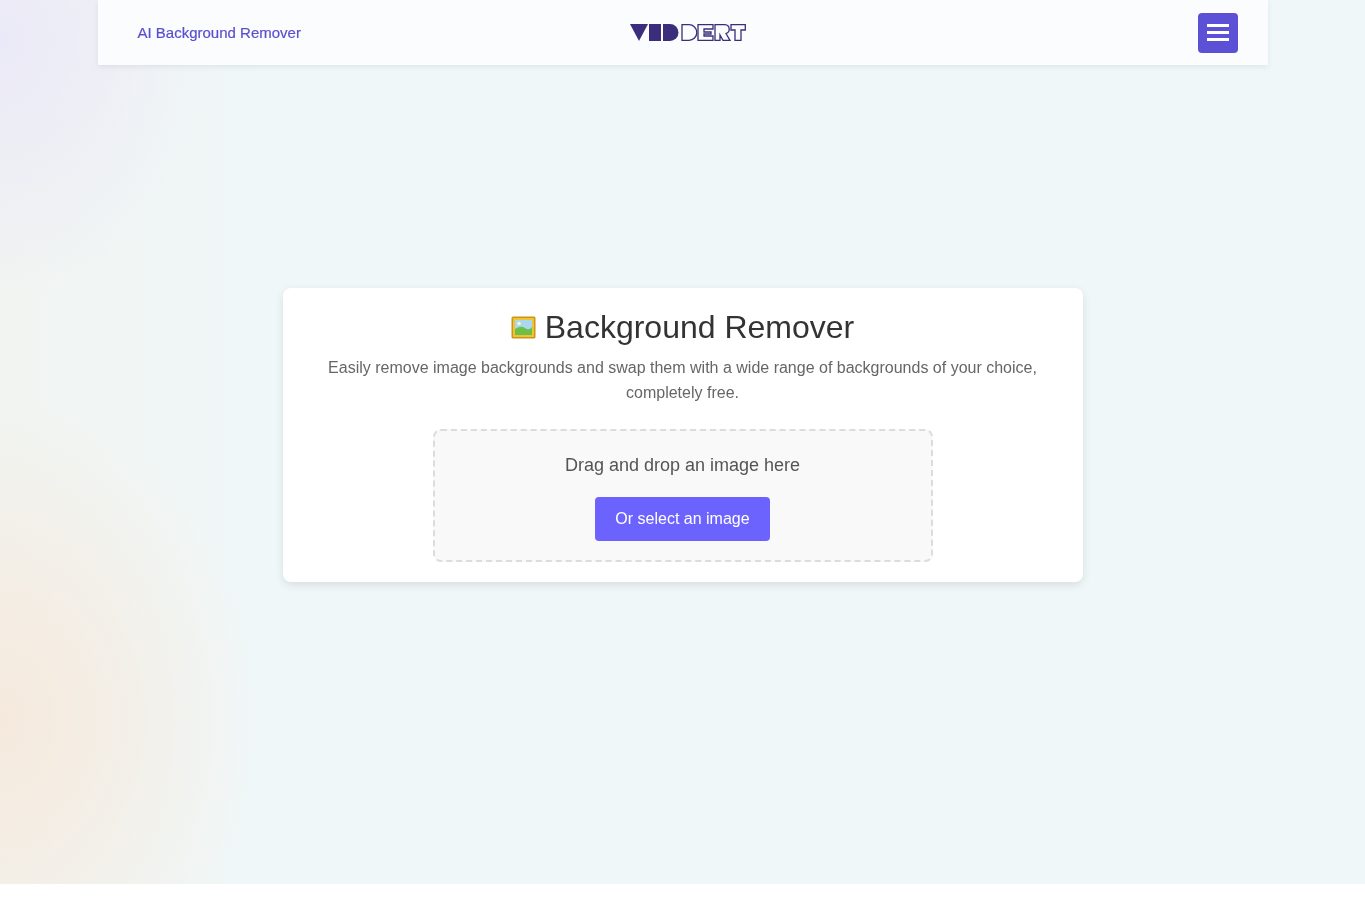 The width and height of the screenshot is (1365, 900). I want to click on card-description: Easily remove image backgrounds and swap them with a wide range of backgrounds of your choice, completely free., so click(682, 380).